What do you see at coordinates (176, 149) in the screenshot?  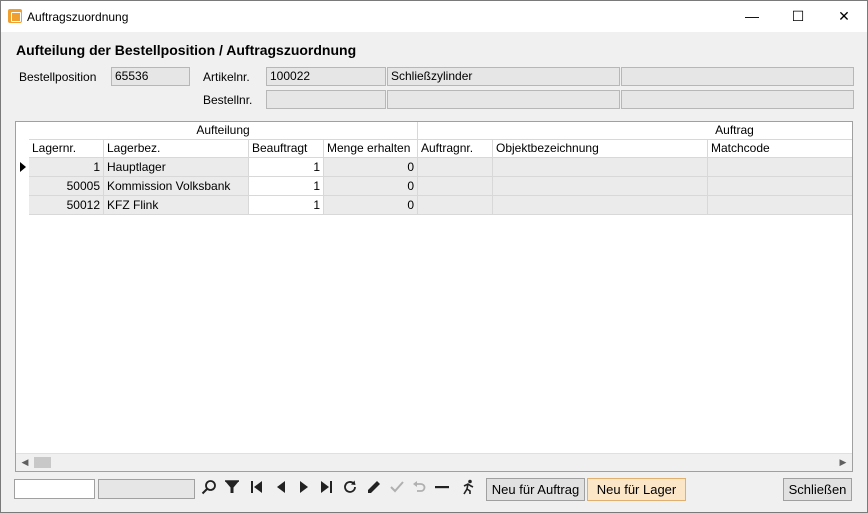 I see `column-header-lagerbez: Lagerbez.` at bounding box center [176, 149].